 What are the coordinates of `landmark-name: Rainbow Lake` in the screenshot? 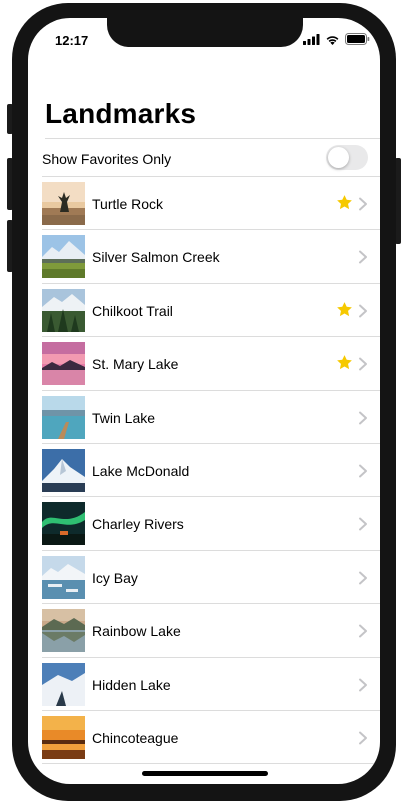 It's located at (136, 631).